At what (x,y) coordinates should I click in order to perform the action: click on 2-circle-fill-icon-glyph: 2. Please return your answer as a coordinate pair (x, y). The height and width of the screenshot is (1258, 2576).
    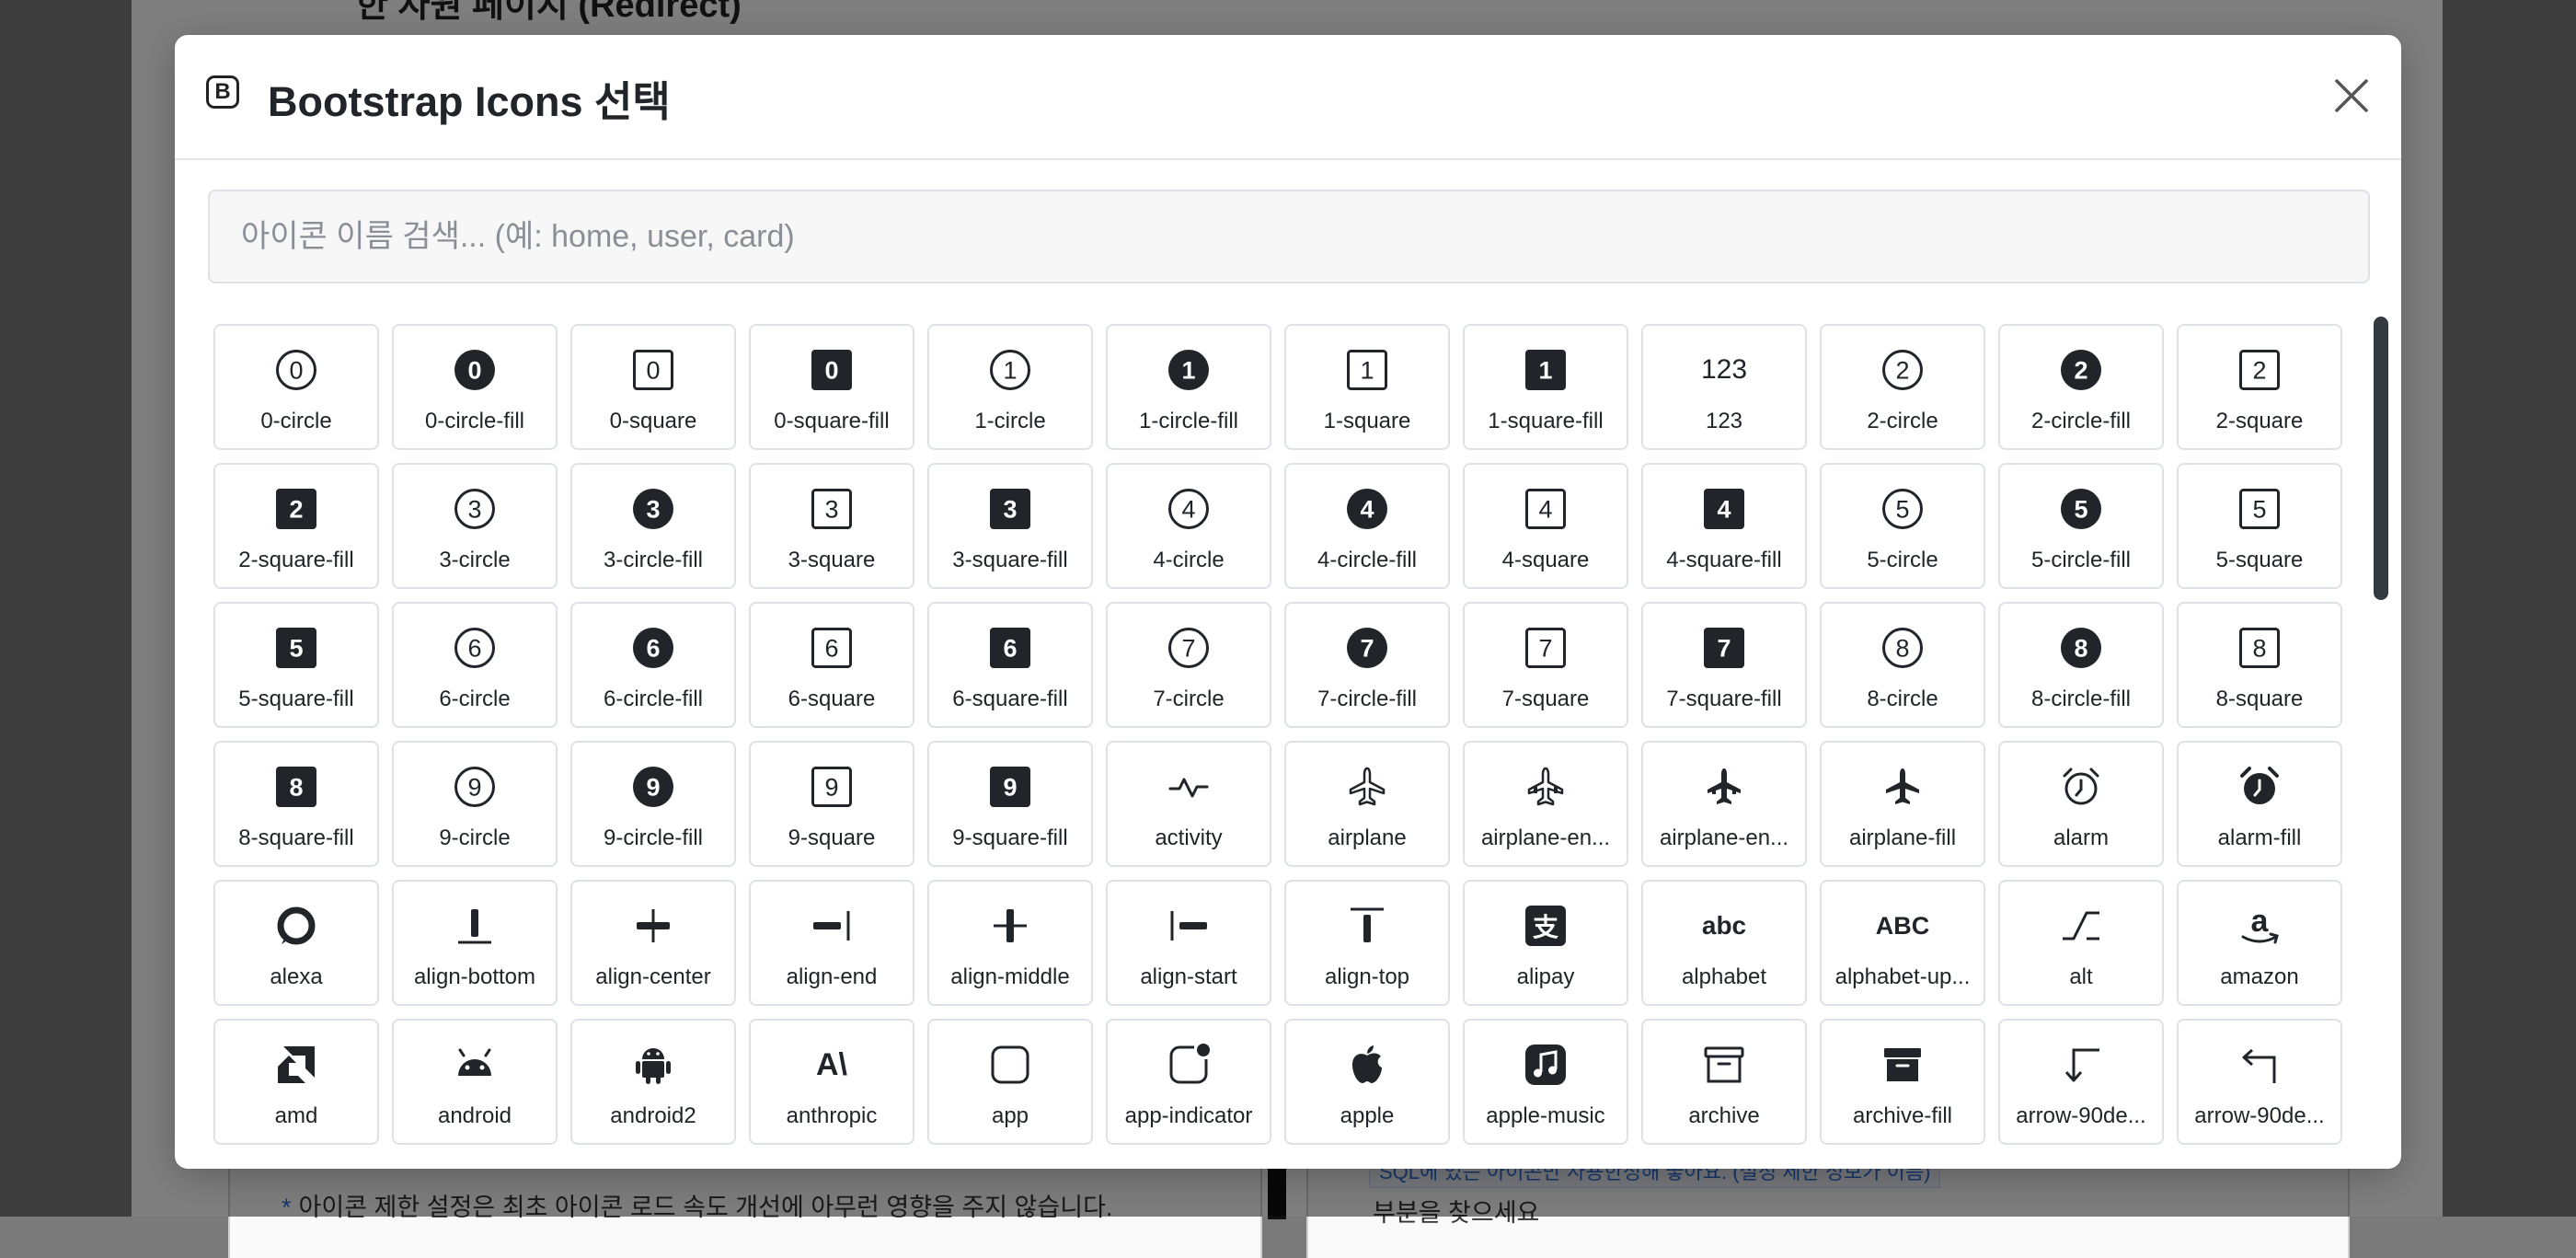
    Looking at the image, I should click on (2081, 370).